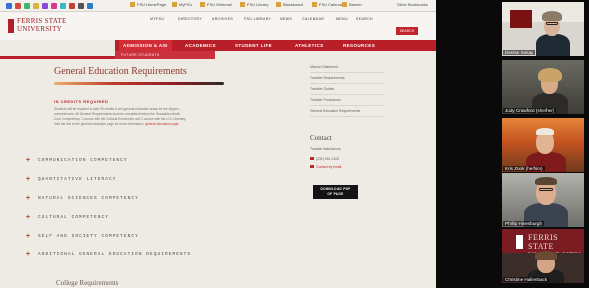  Describe the element at coordinates (543, 200) in the screenshot. I see `participant-tile: Phillip Hinesburgh` at that location.